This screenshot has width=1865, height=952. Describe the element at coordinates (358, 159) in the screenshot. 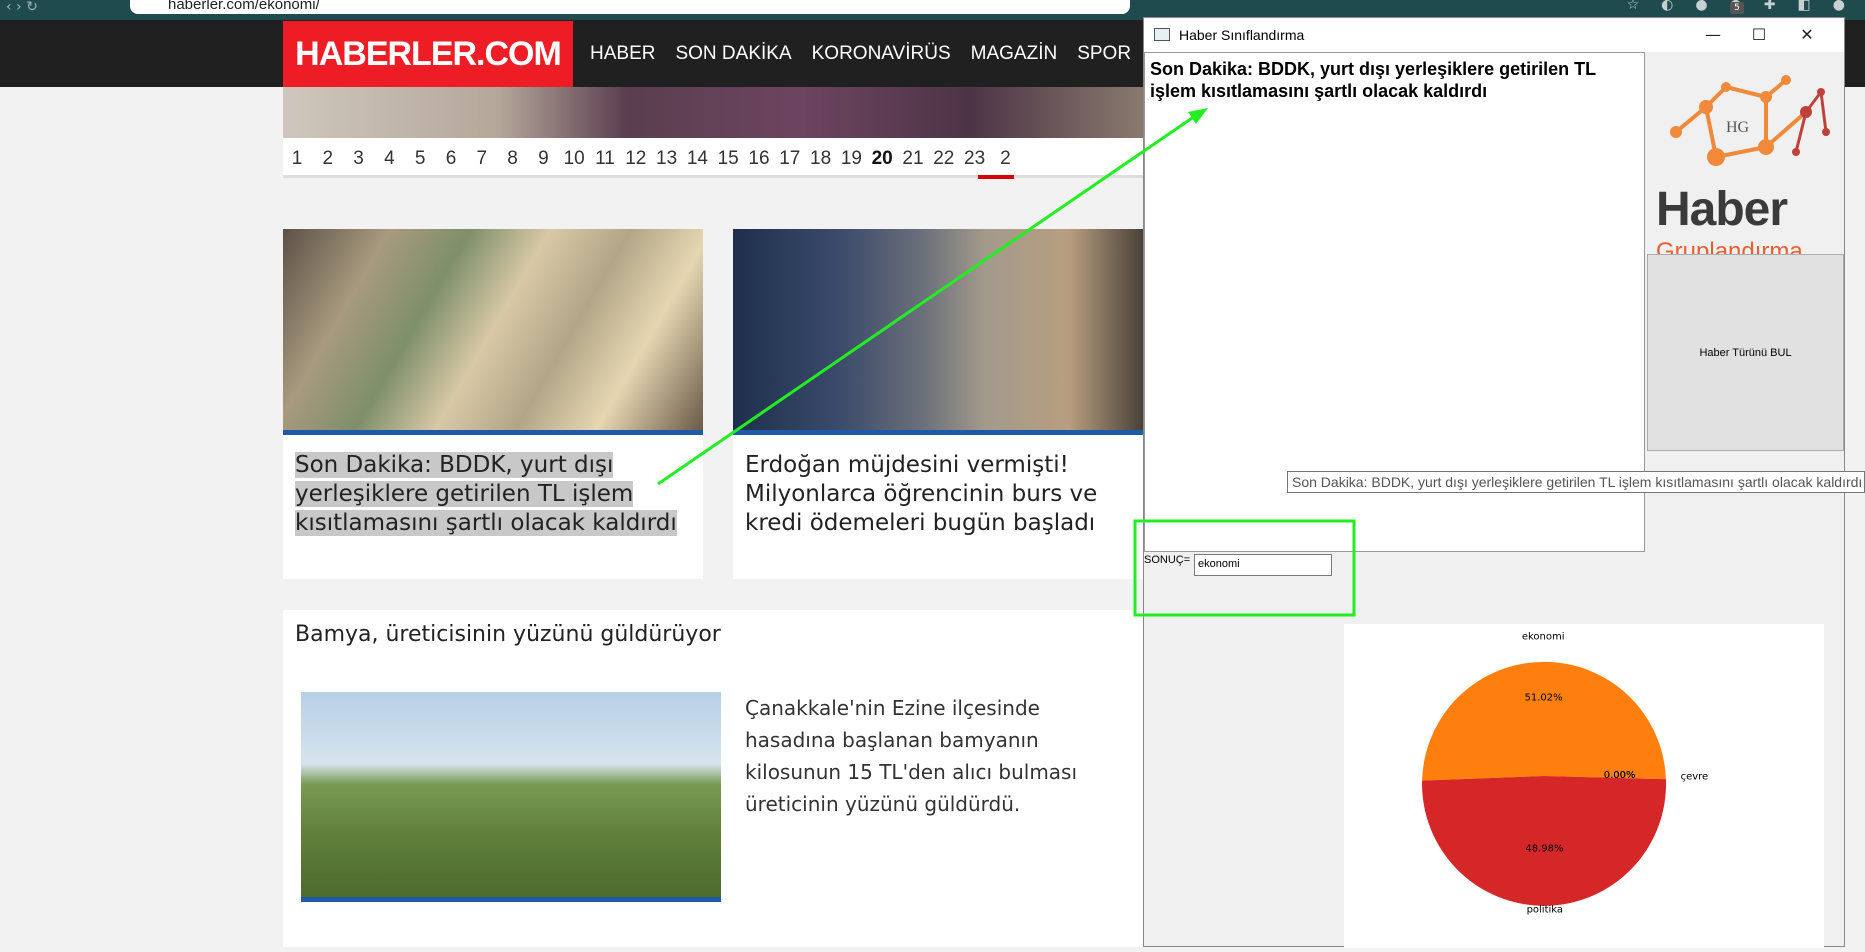

I see `pager-page-3: 3` at that location.